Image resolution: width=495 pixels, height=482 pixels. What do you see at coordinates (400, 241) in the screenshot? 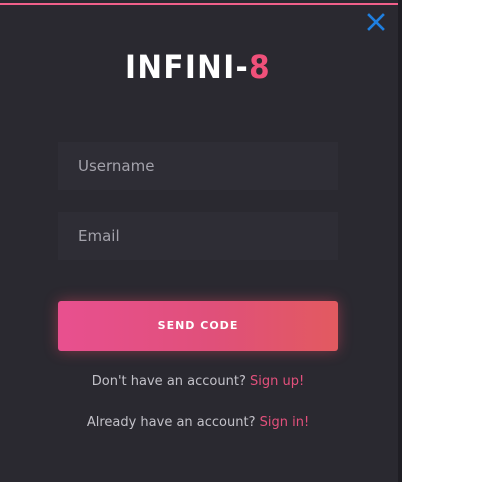
I see `modal-right-edge` at bounding box center [400, 241].